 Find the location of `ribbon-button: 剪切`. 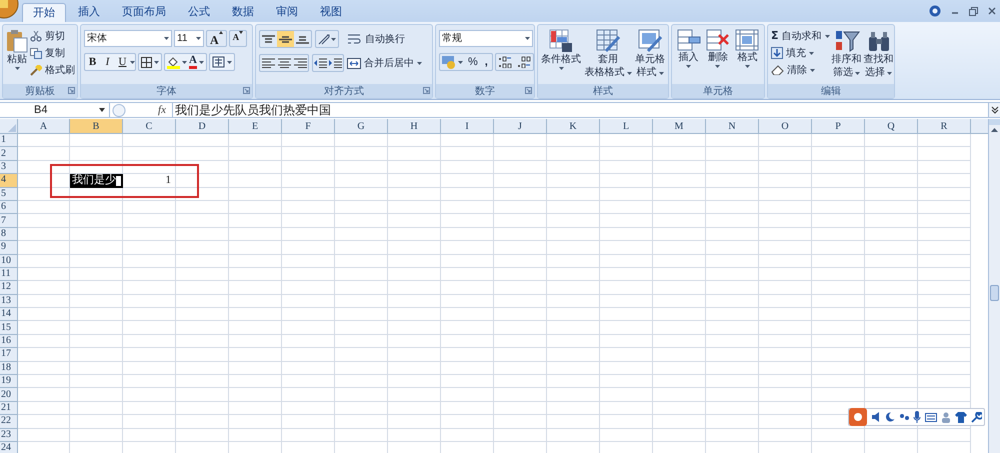

ribbon-button: 剪切 is located at coordinates (52, 36).